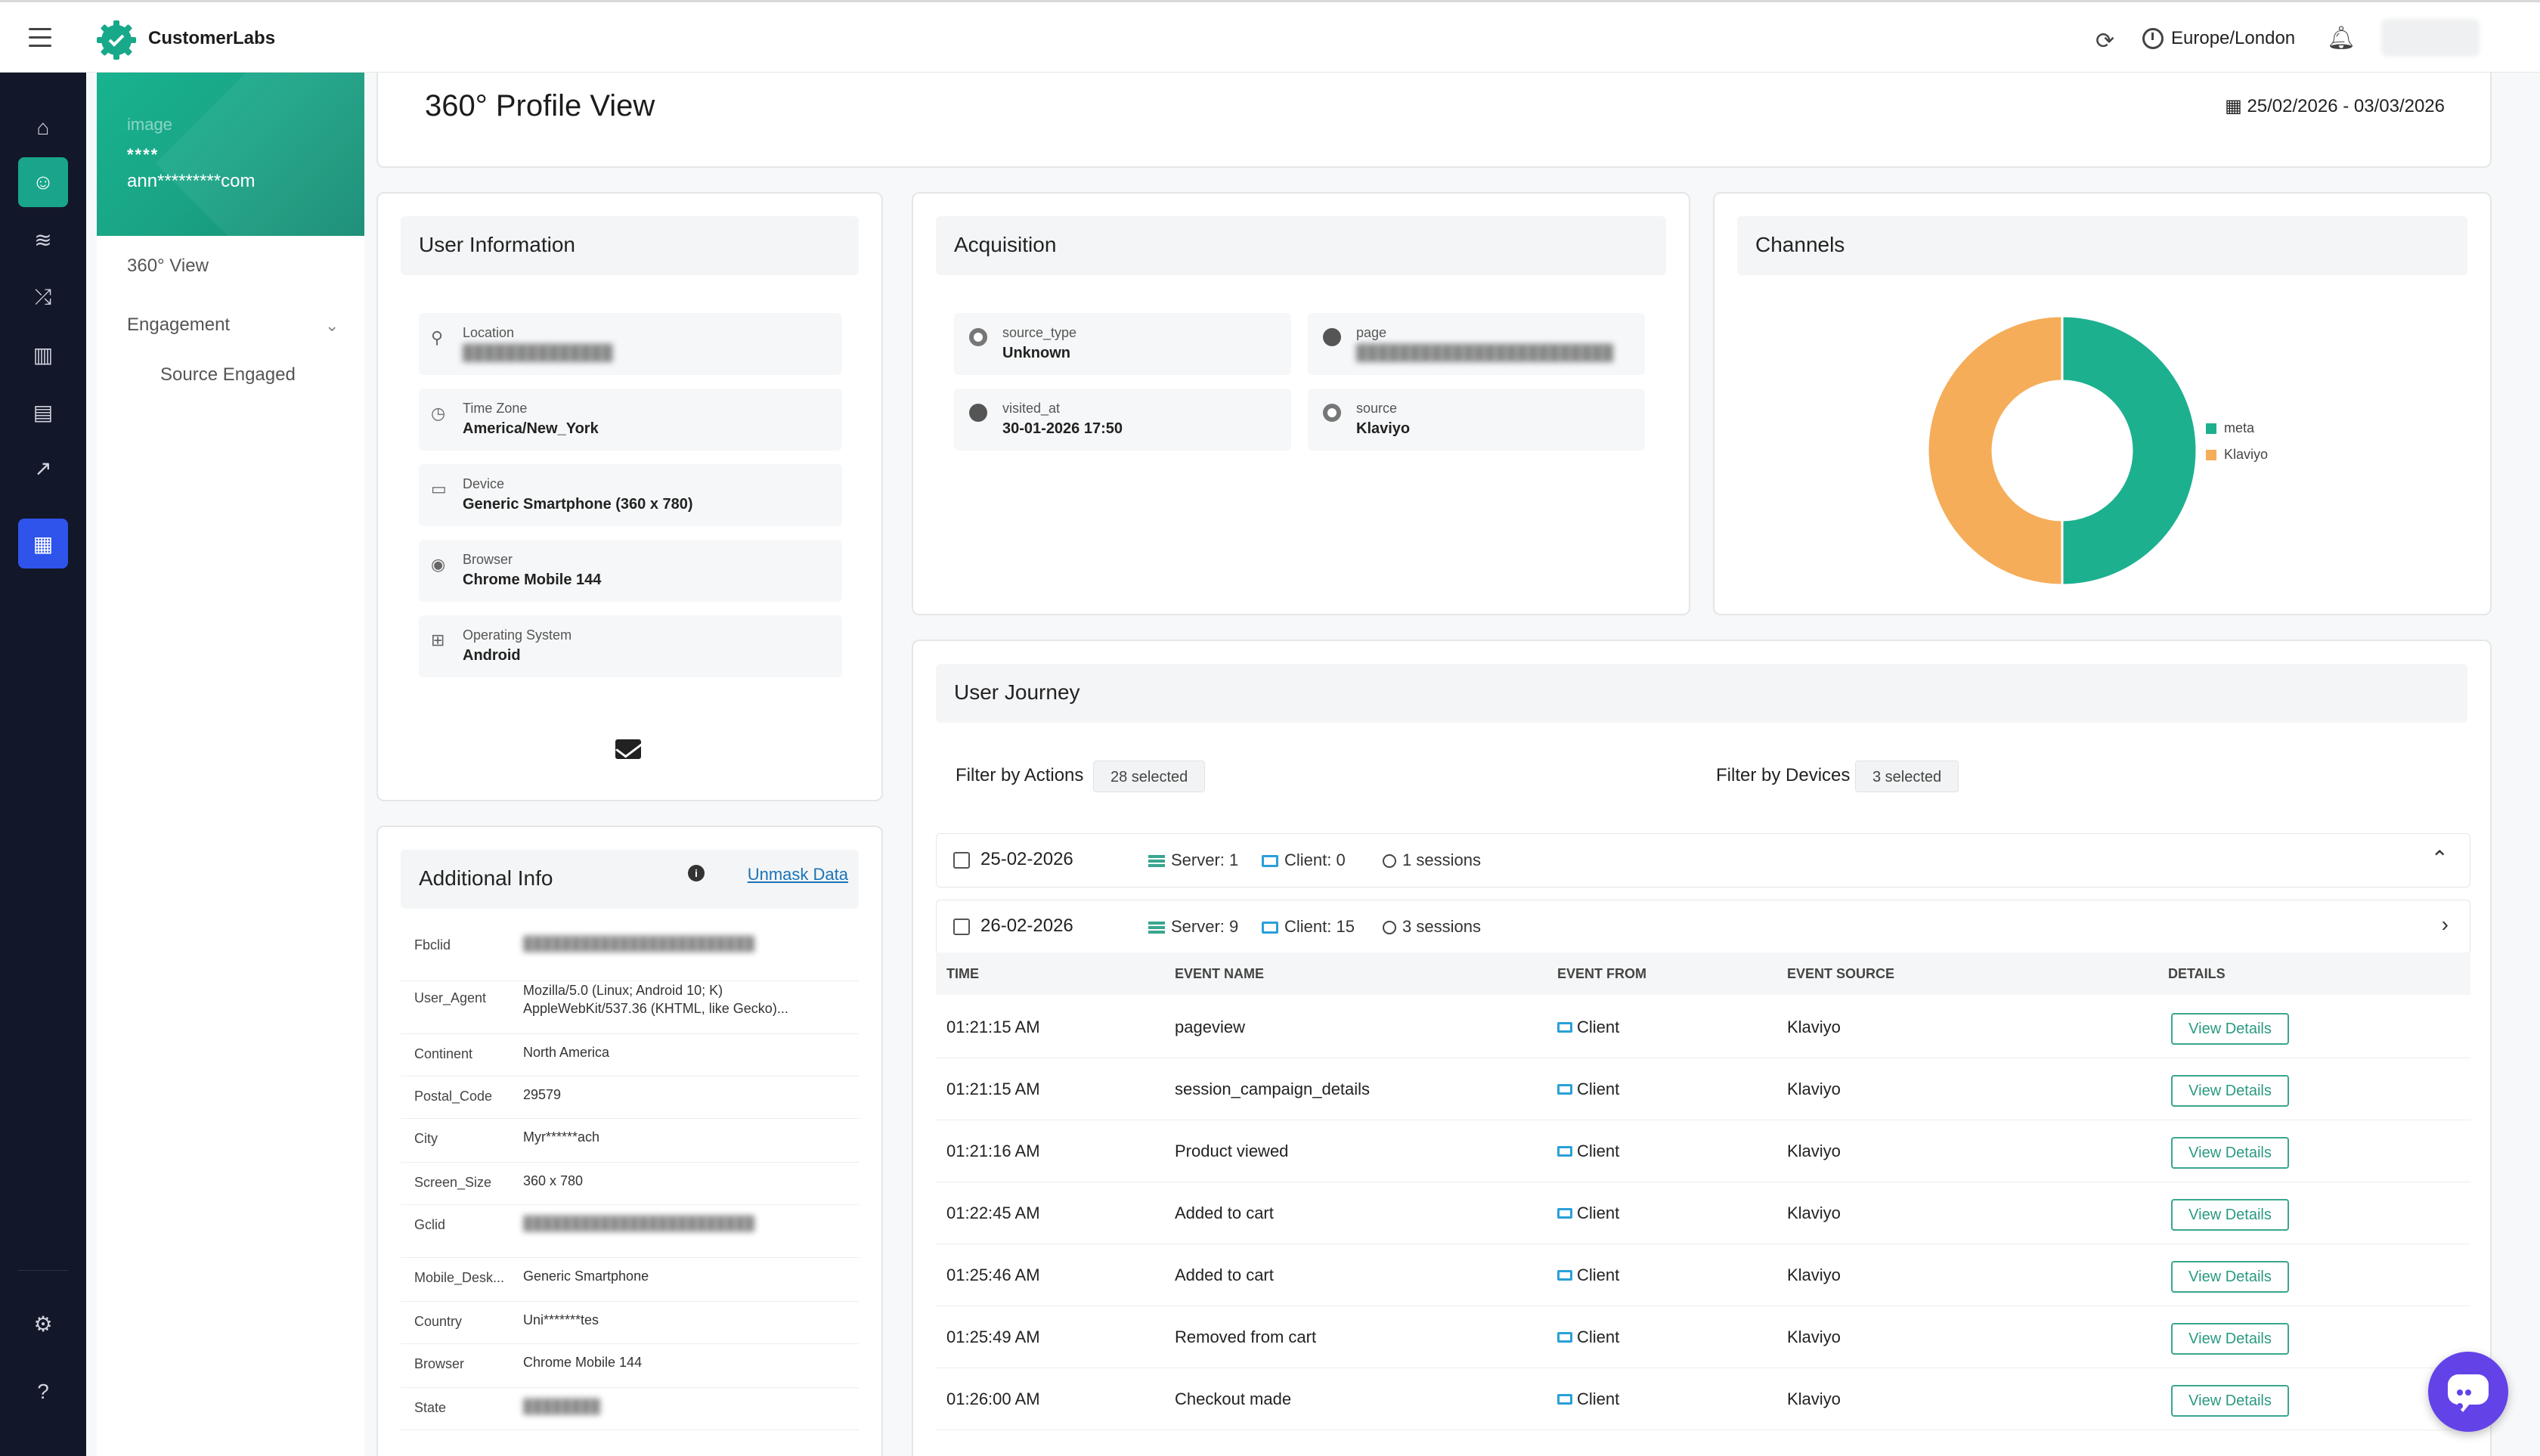 The height and width of the screenshot is (1456, 2540). I want to click on menu-icon, so click(40, 38).